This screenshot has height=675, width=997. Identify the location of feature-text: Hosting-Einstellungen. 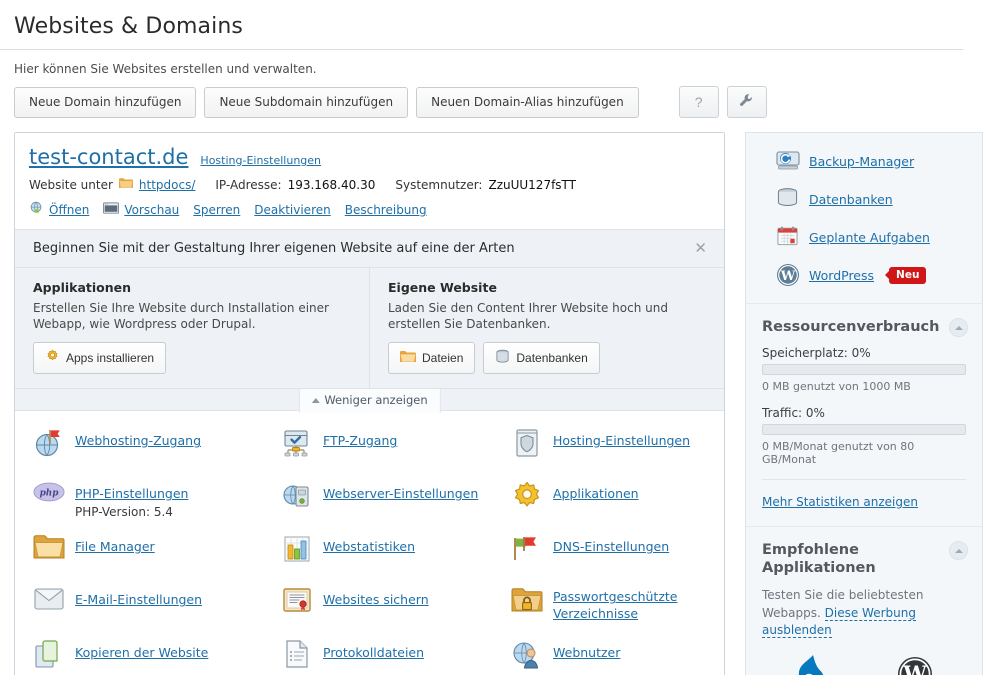
(621, 438).